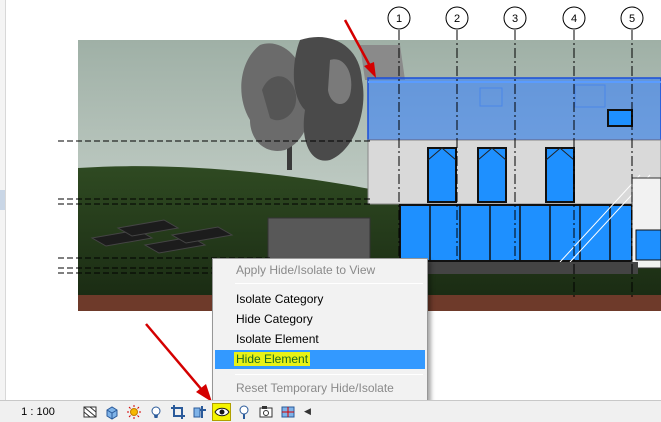 The height and width of the screenshot is (422, 661). Describe the element at coordinates (287, 412) in the screenshot. I see `analytical-model-icon` at that location.